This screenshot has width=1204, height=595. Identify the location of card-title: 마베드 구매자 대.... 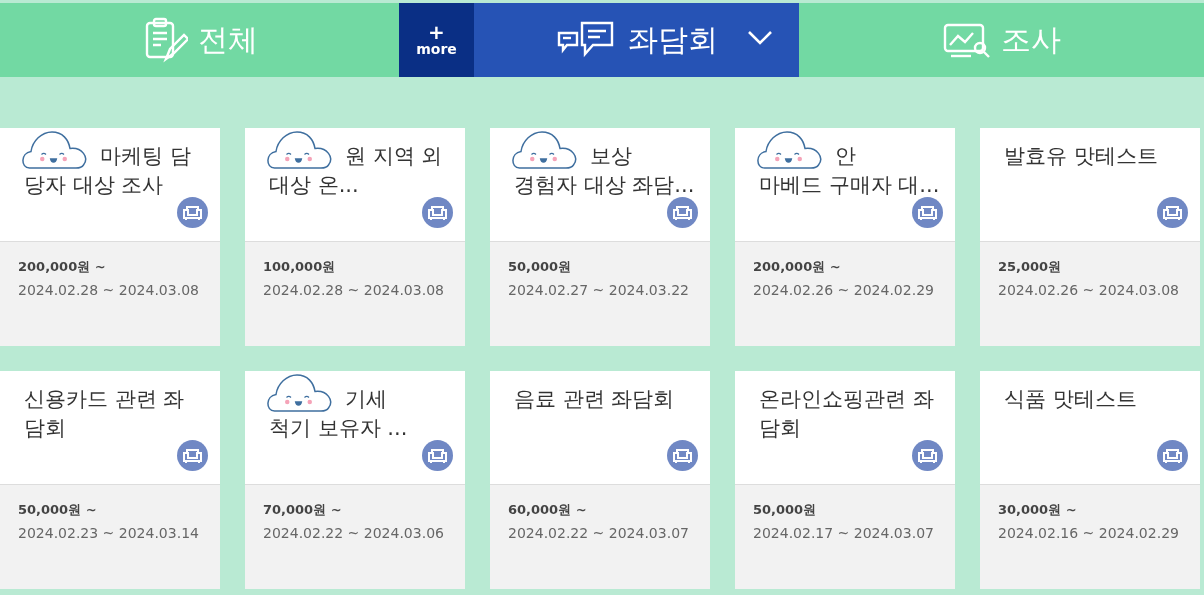
(849, 185).